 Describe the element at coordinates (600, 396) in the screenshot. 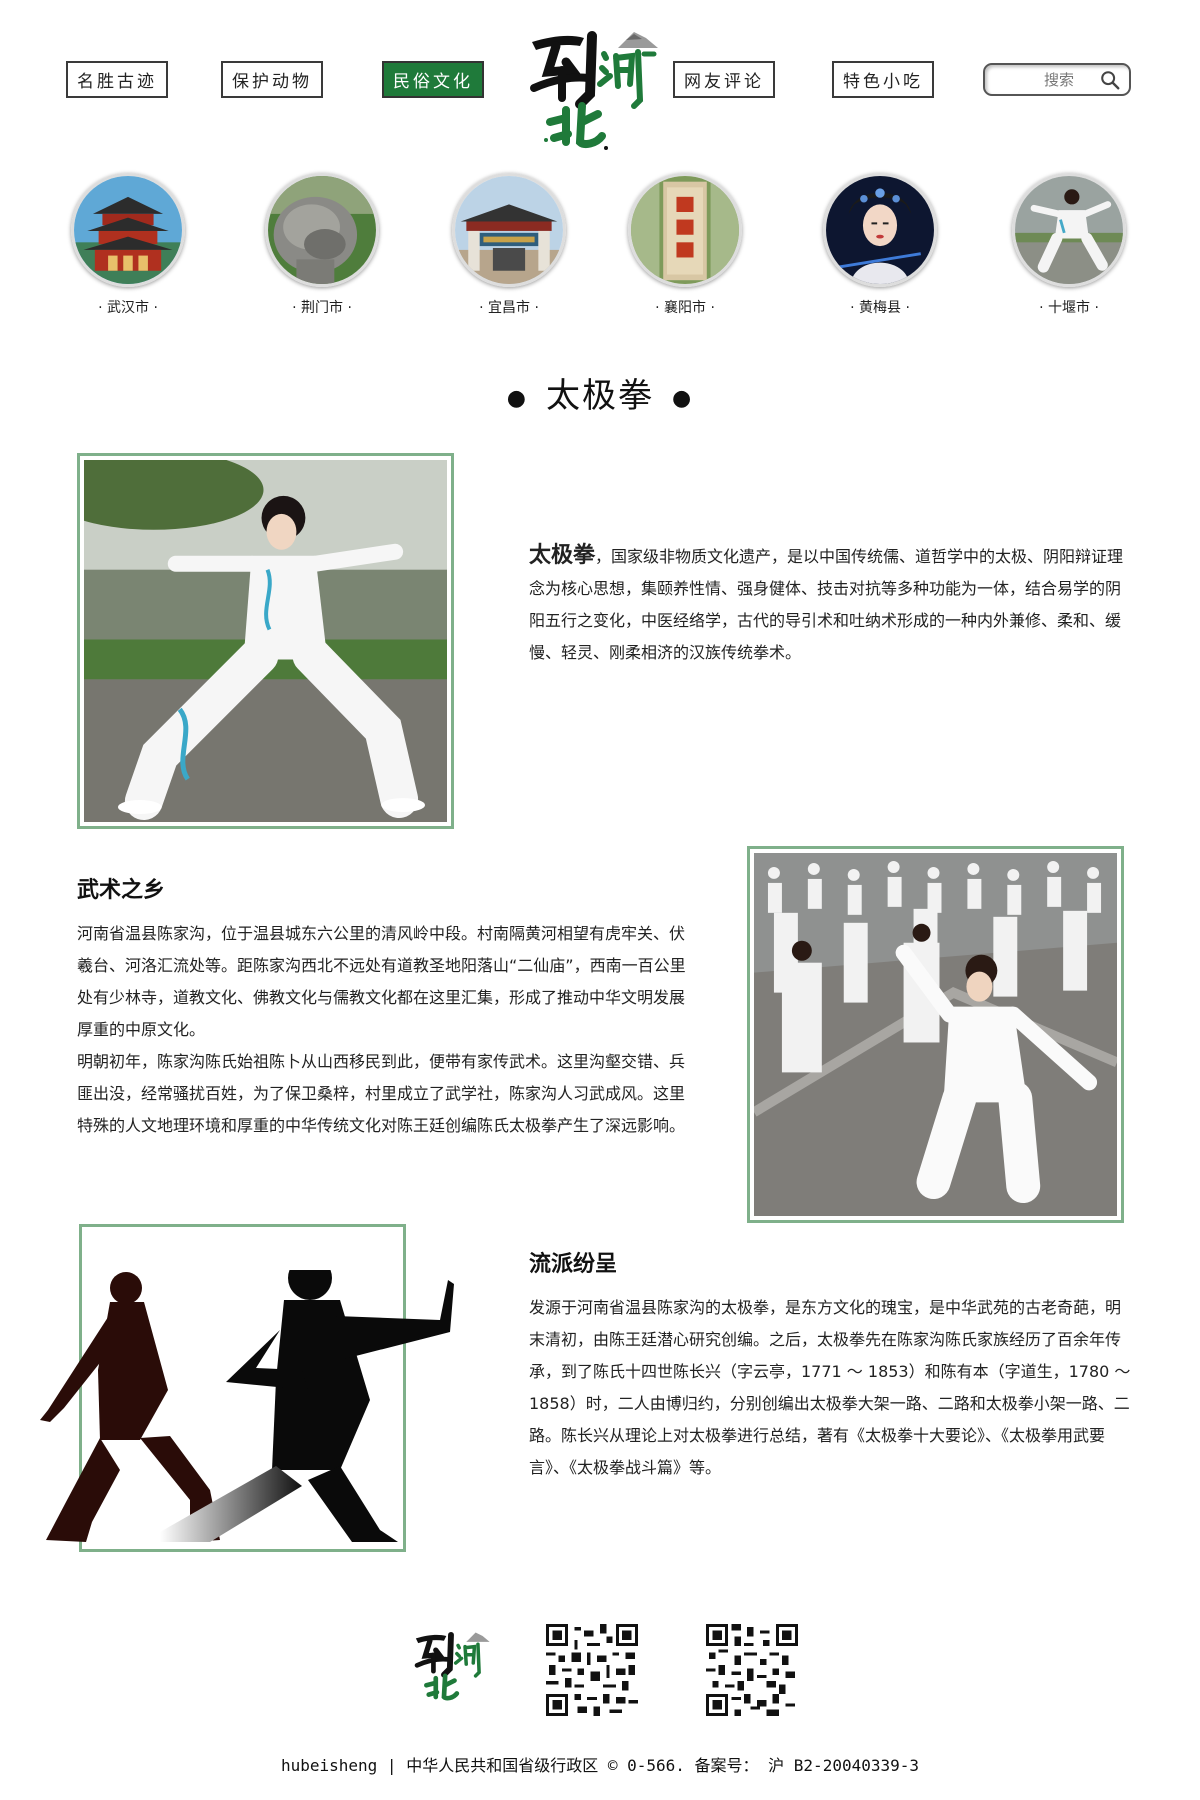

I see `section-title-text: 太极拳` at that location.